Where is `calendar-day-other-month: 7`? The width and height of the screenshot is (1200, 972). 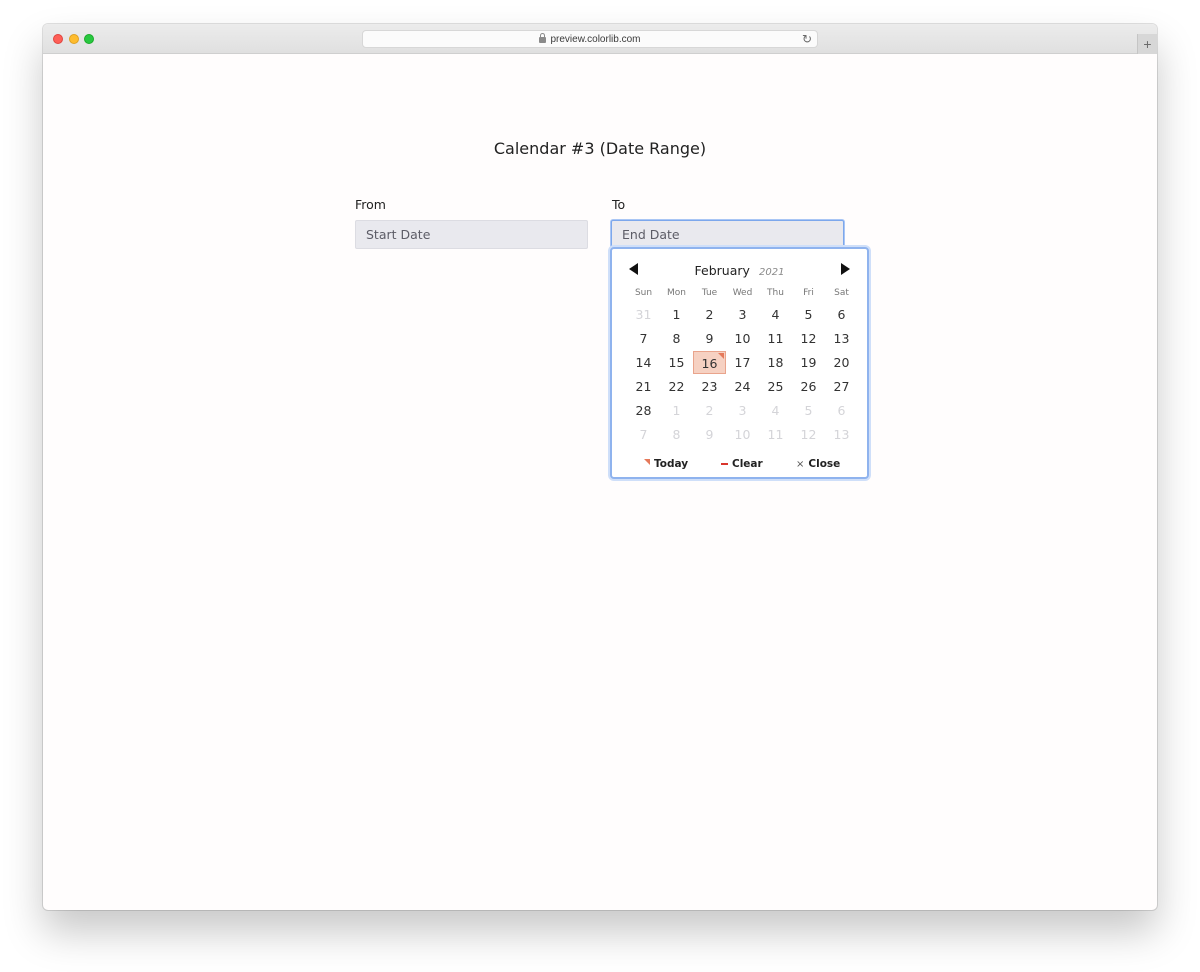 calendar-day-other-month: 7 is located at coordinates (643, 434).